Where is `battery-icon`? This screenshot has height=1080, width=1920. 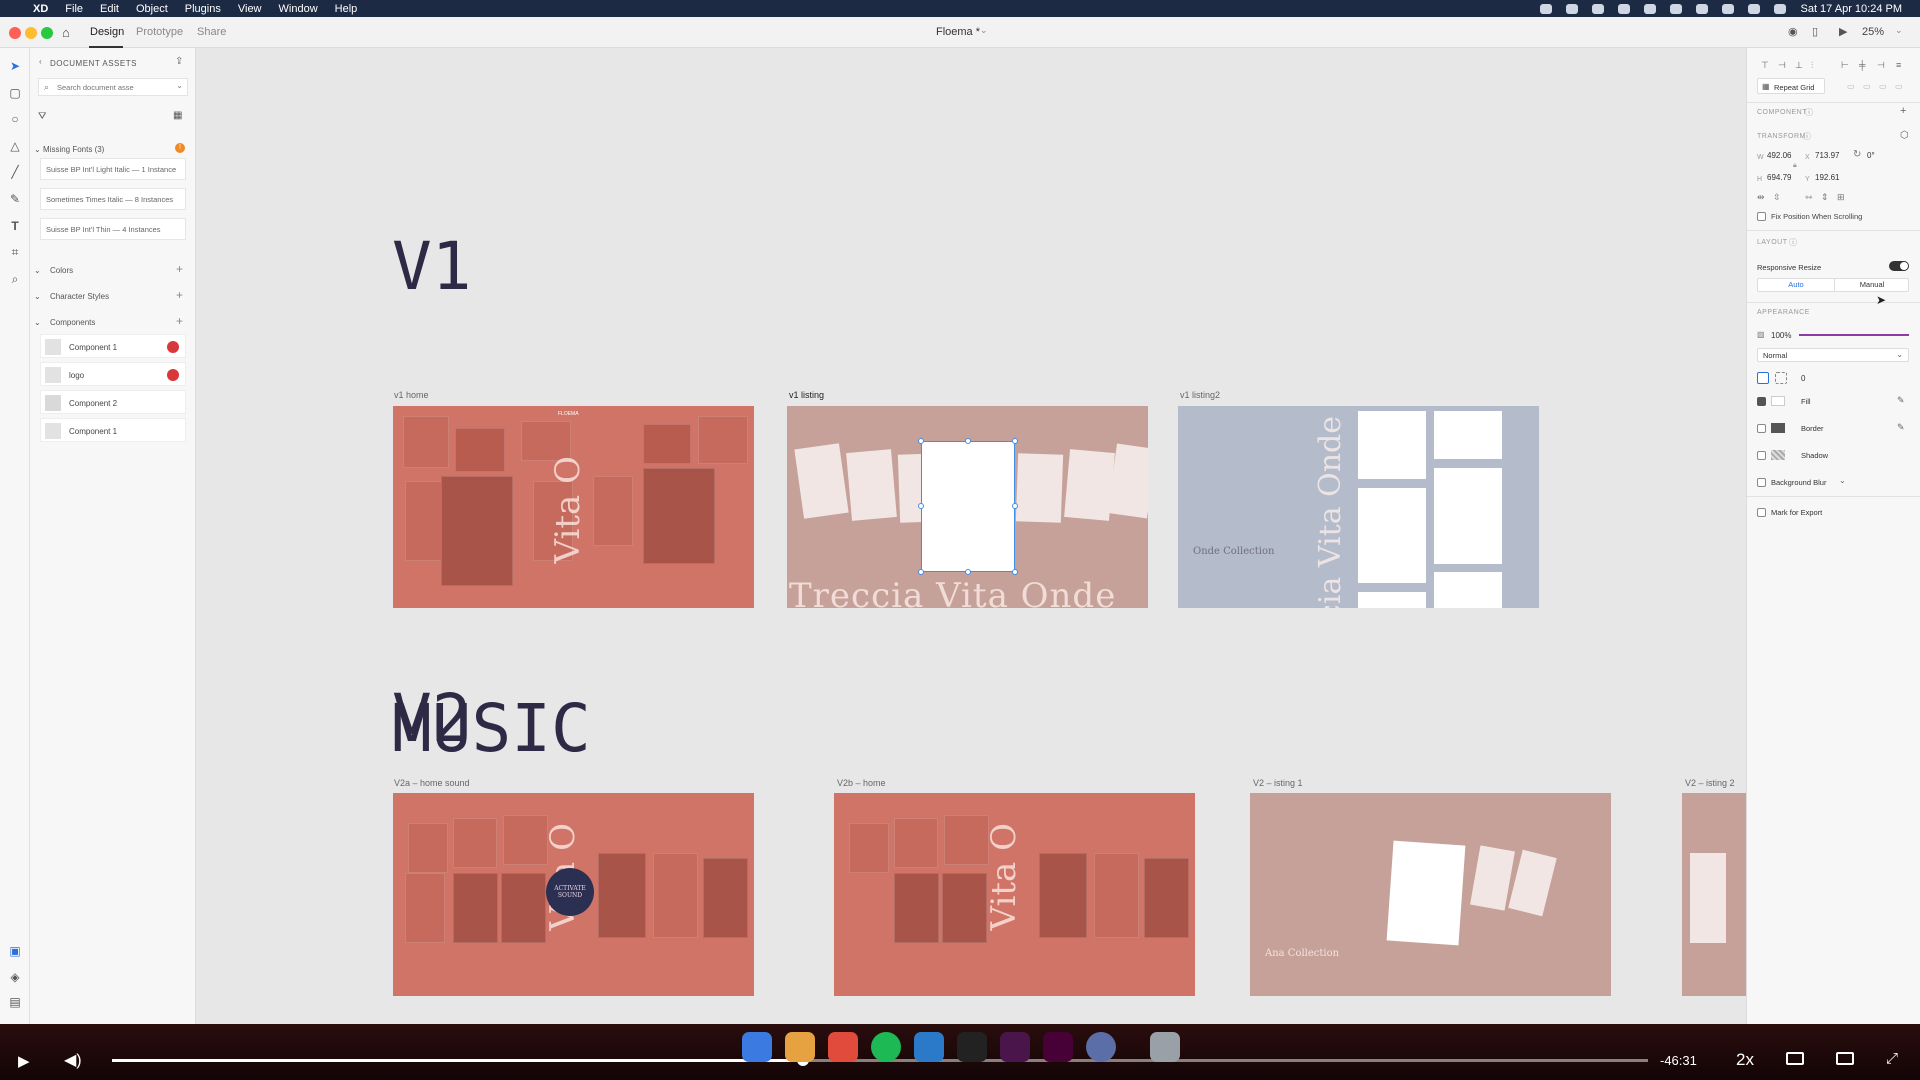
battery-icon is located at coordinates (1702, 8).